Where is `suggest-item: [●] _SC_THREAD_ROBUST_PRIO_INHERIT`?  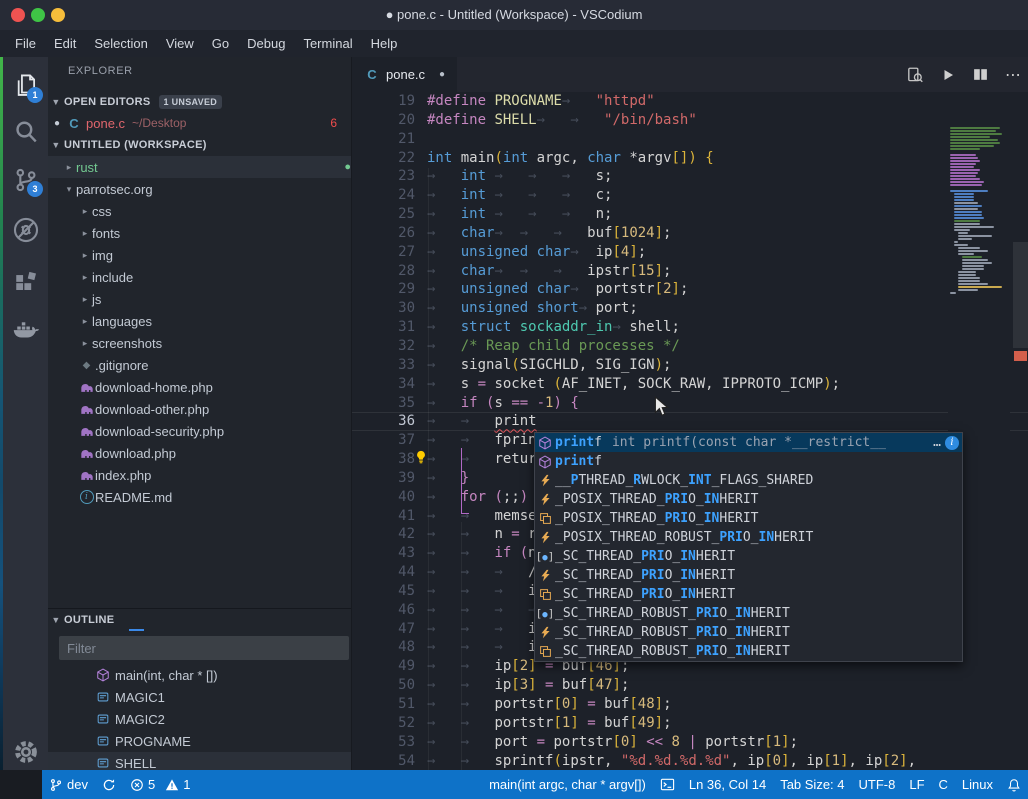
suggest-item: [●] _SC_THREAD_ROBUST_PRIO_INHERIT is located at coordinates (748, 613).